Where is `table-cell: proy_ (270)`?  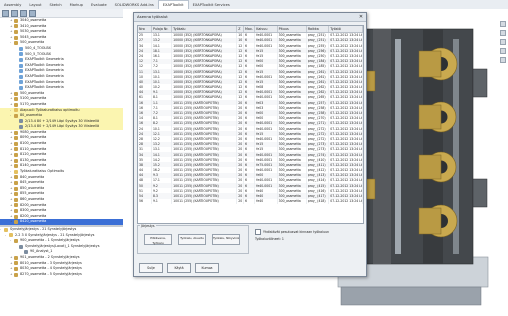
table-cell: proy_ (270) is located at coordinates (318, 118).